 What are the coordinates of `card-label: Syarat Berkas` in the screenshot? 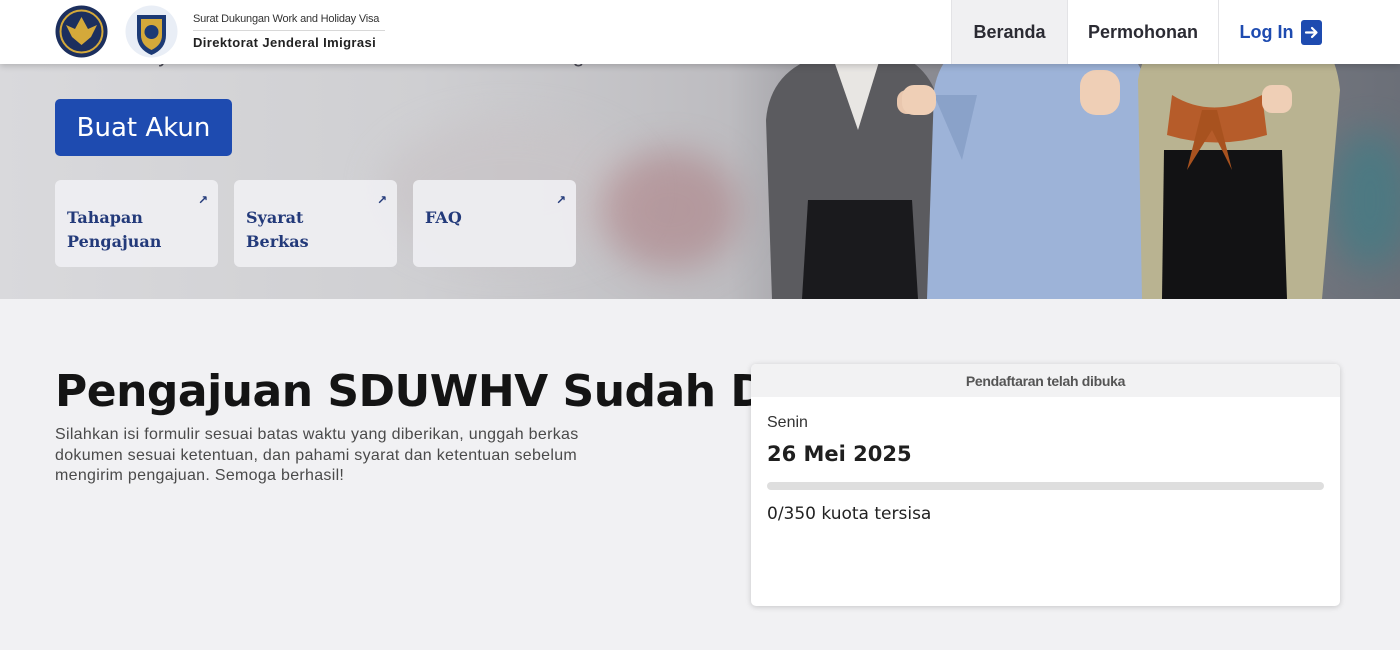 It's located at (277, 229).